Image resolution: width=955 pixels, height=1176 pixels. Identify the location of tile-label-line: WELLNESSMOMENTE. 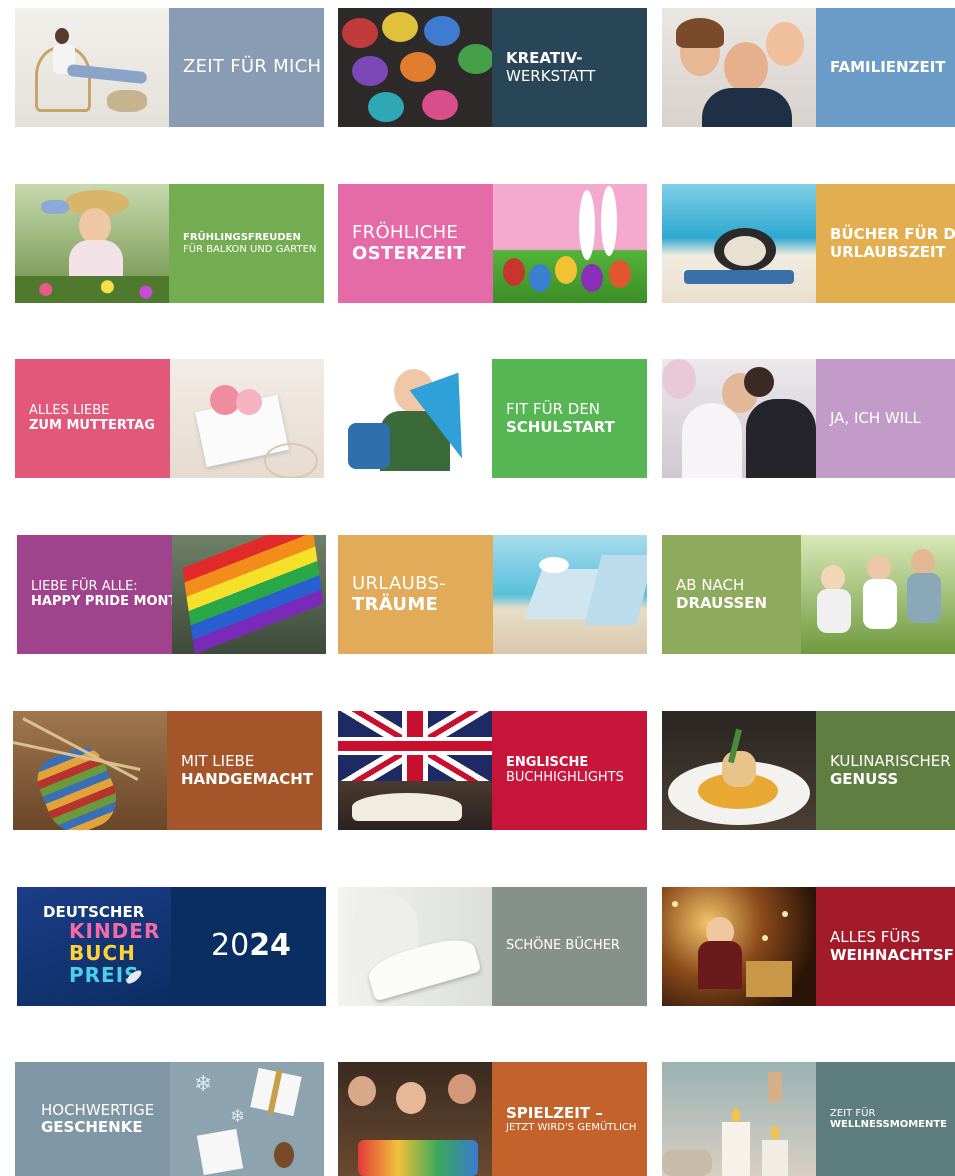
(889, 1124).